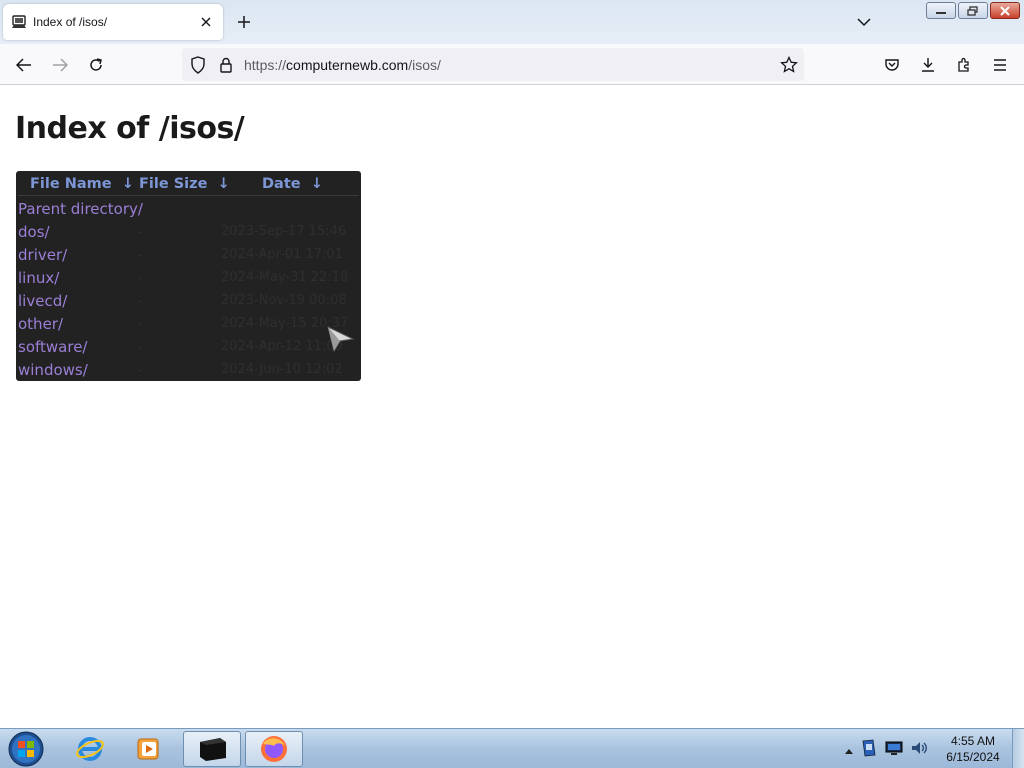  Describe the element at coordinates (90, 749) in the screenshot. I see `internet-explorer-icon` at that location.